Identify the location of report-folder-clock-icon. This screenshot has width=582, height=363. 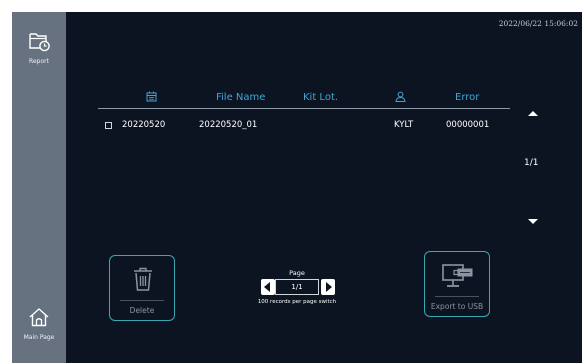
(39, 44).